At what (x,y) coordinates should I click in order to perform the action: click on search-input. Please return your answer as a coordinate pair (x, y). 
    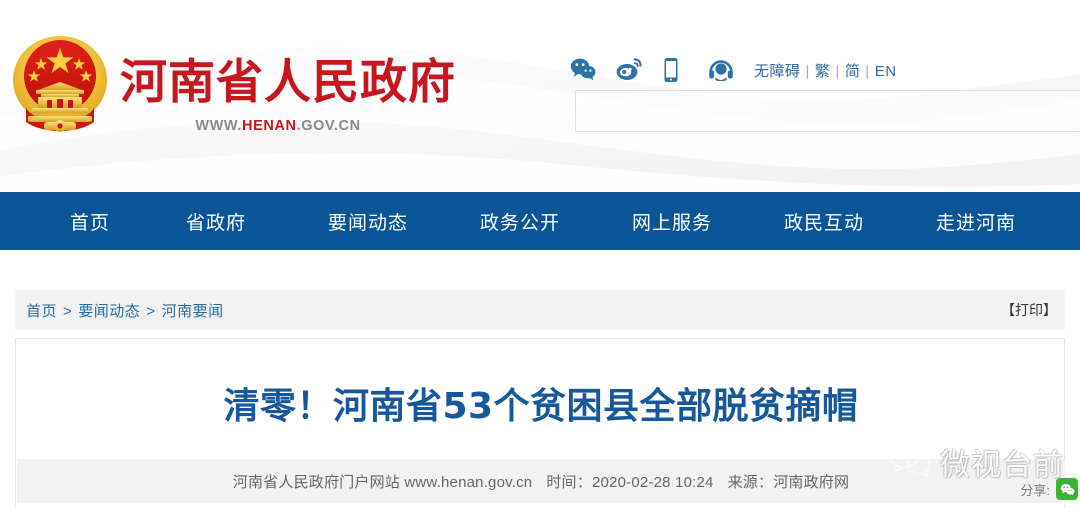
    Looking at the image, I should click on (828, 111).